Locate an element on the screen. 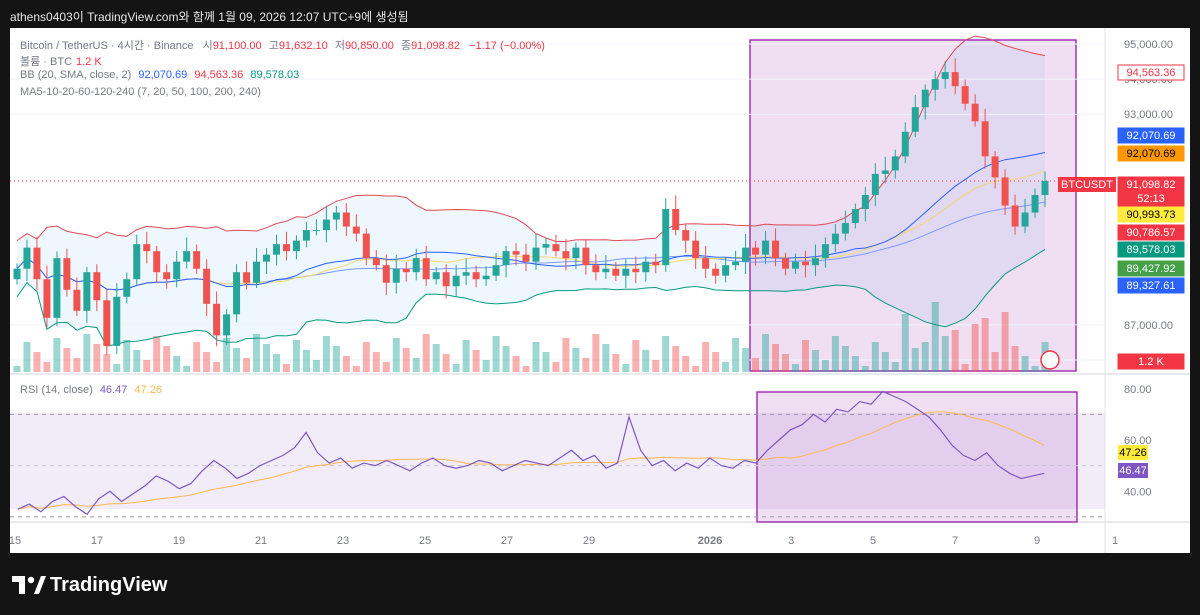 This screenshot has height=615, width=1200. change-value: −1.17 (−0.00%) is located at coordinates (507, 46).